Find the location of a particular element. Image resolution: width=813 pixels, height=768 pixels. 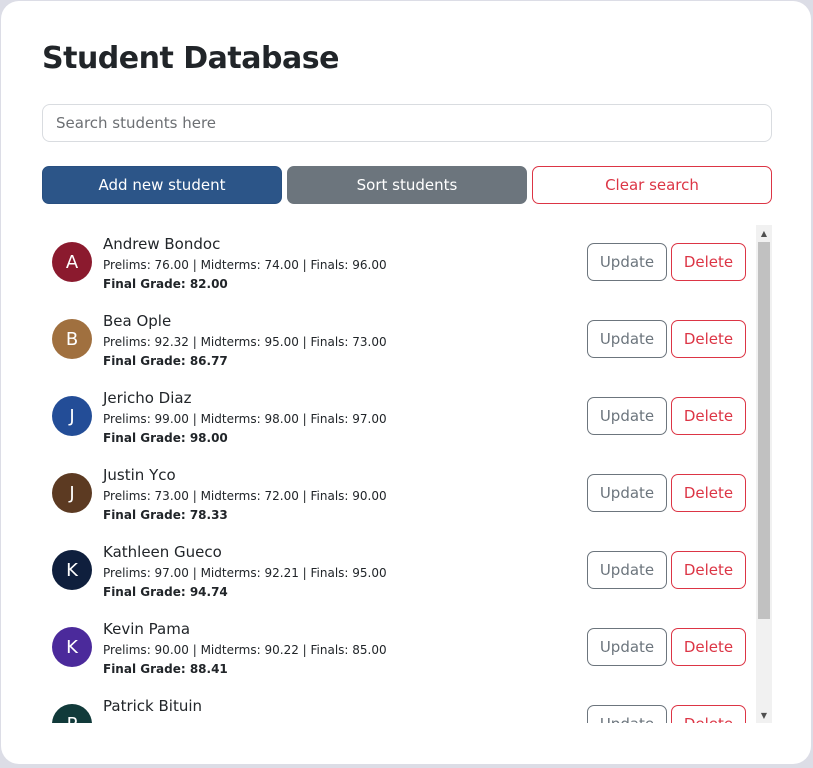

sort-students-button: Sort students is located at coordinates (407, 185).